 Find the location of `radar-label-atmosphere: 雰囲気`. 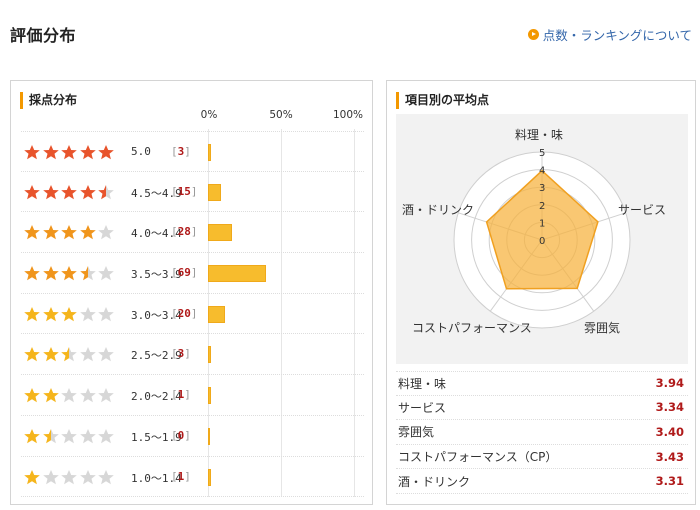

radar-label-atmosphere: 雰囲気 is located at coordinates (602, 328).